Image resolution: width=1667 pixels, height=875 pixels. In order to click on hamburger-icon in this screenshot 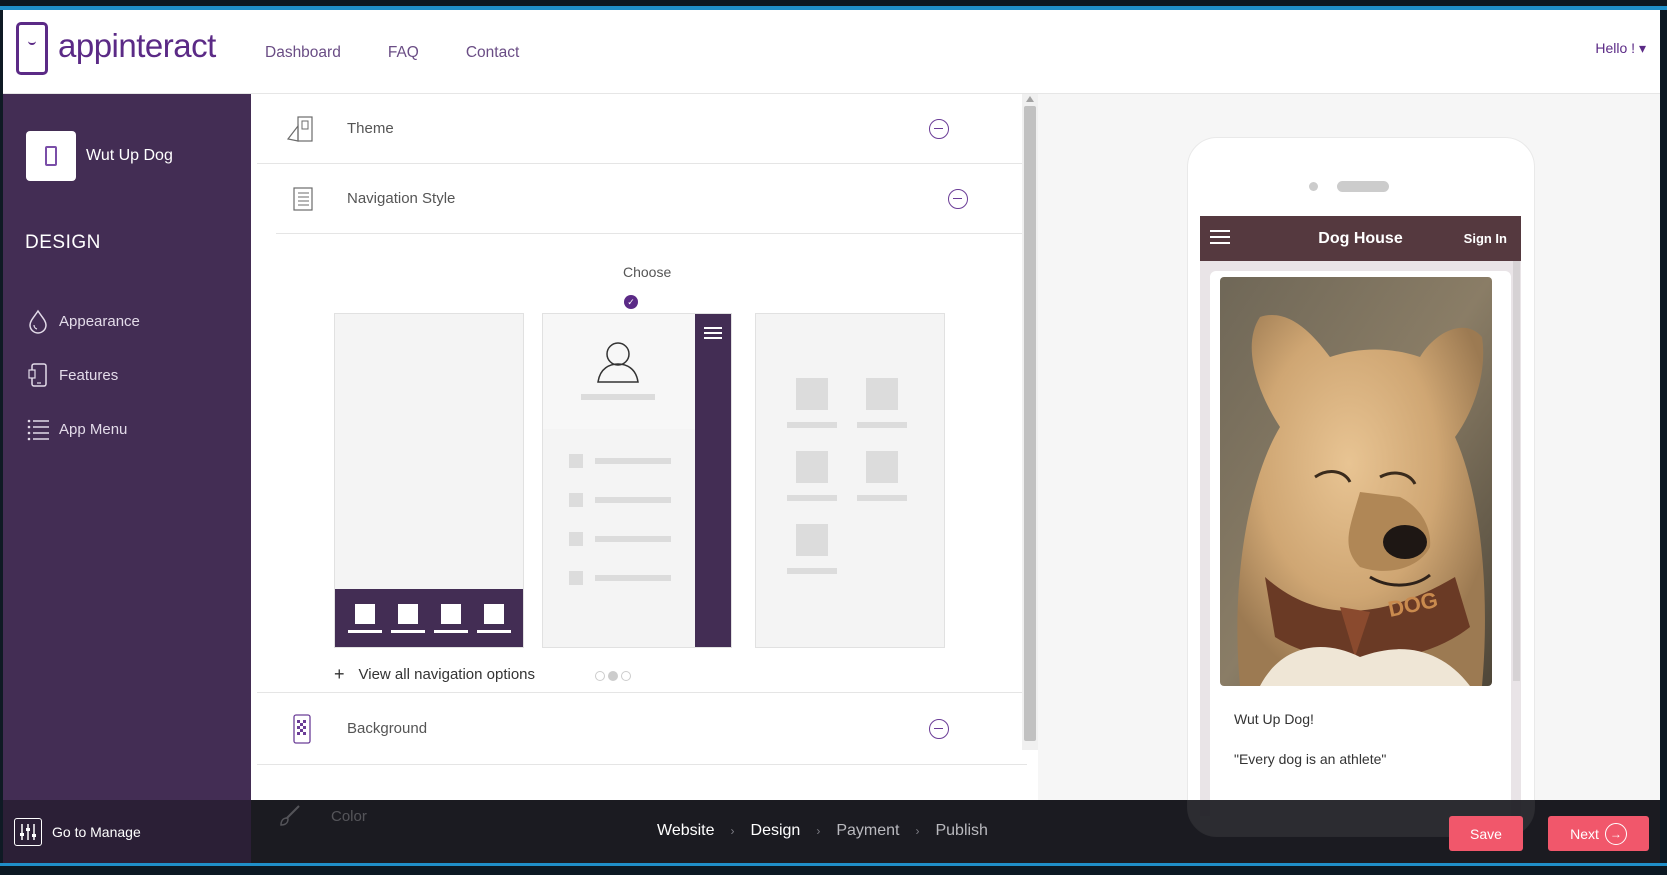, I will do `click(713, 334)`.